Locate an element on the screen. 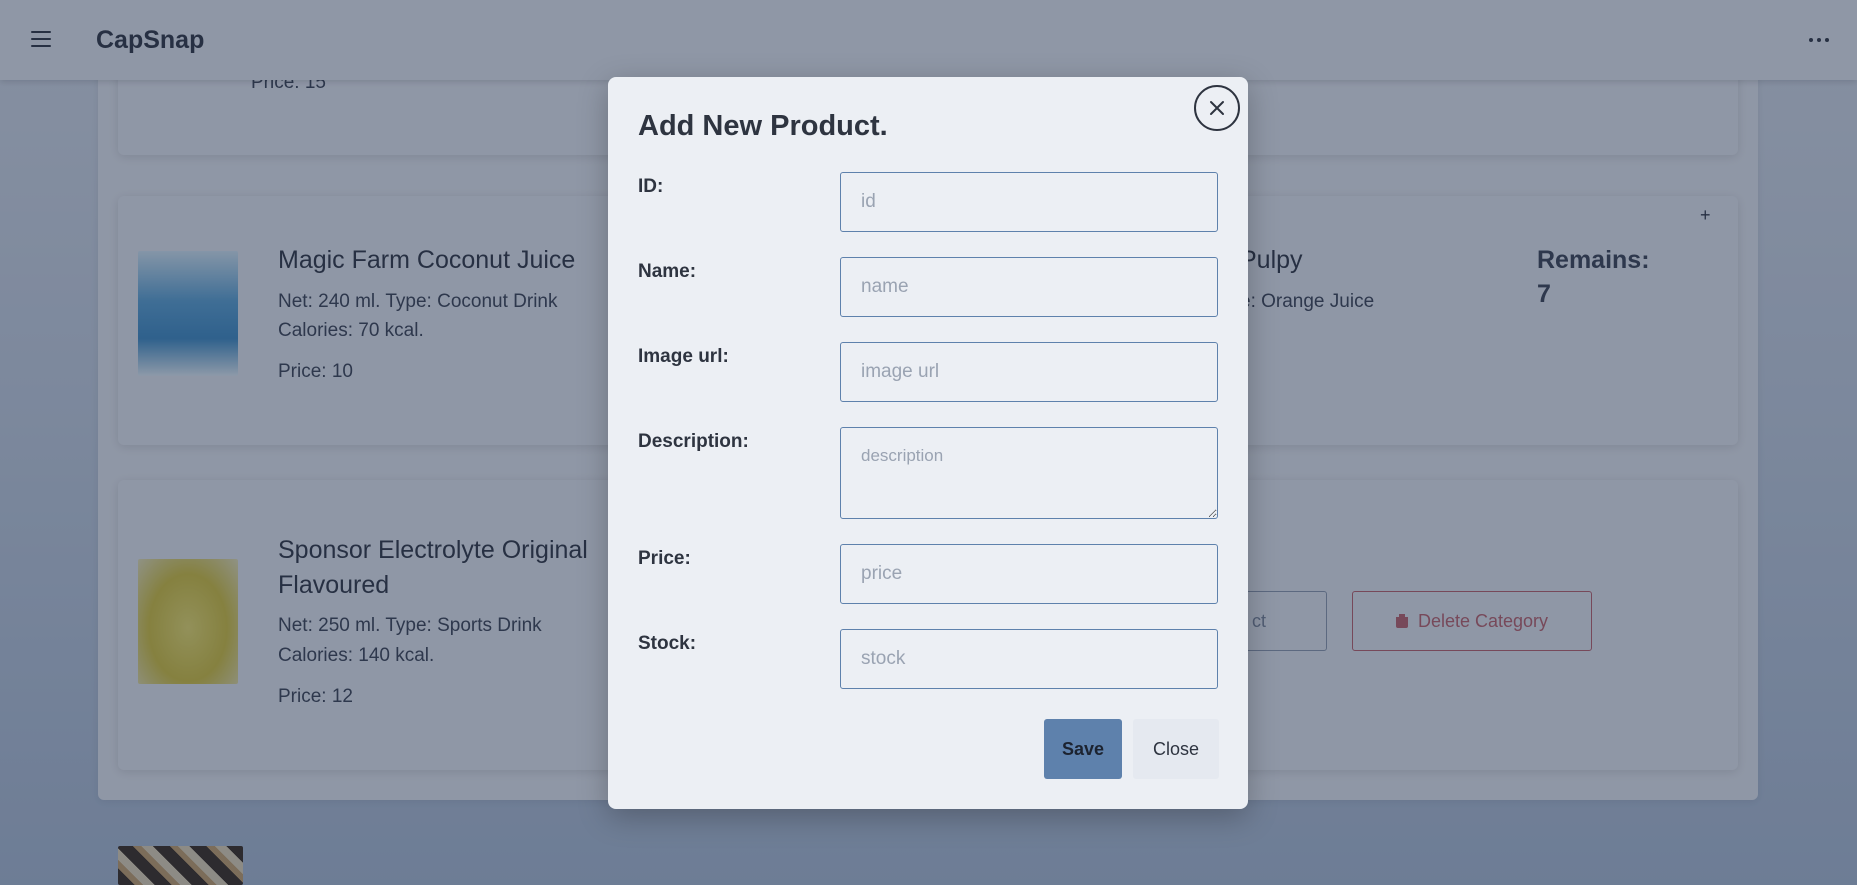  stock-input is located at coordinates (1029, 659).